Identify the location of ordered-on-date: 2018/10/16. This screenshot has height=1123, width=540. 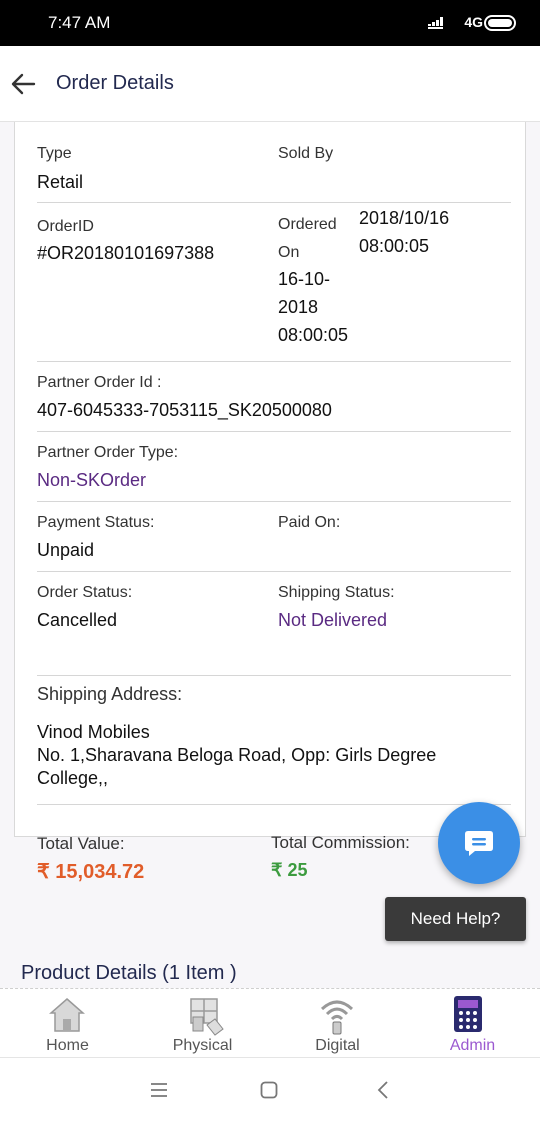
(404, 218).